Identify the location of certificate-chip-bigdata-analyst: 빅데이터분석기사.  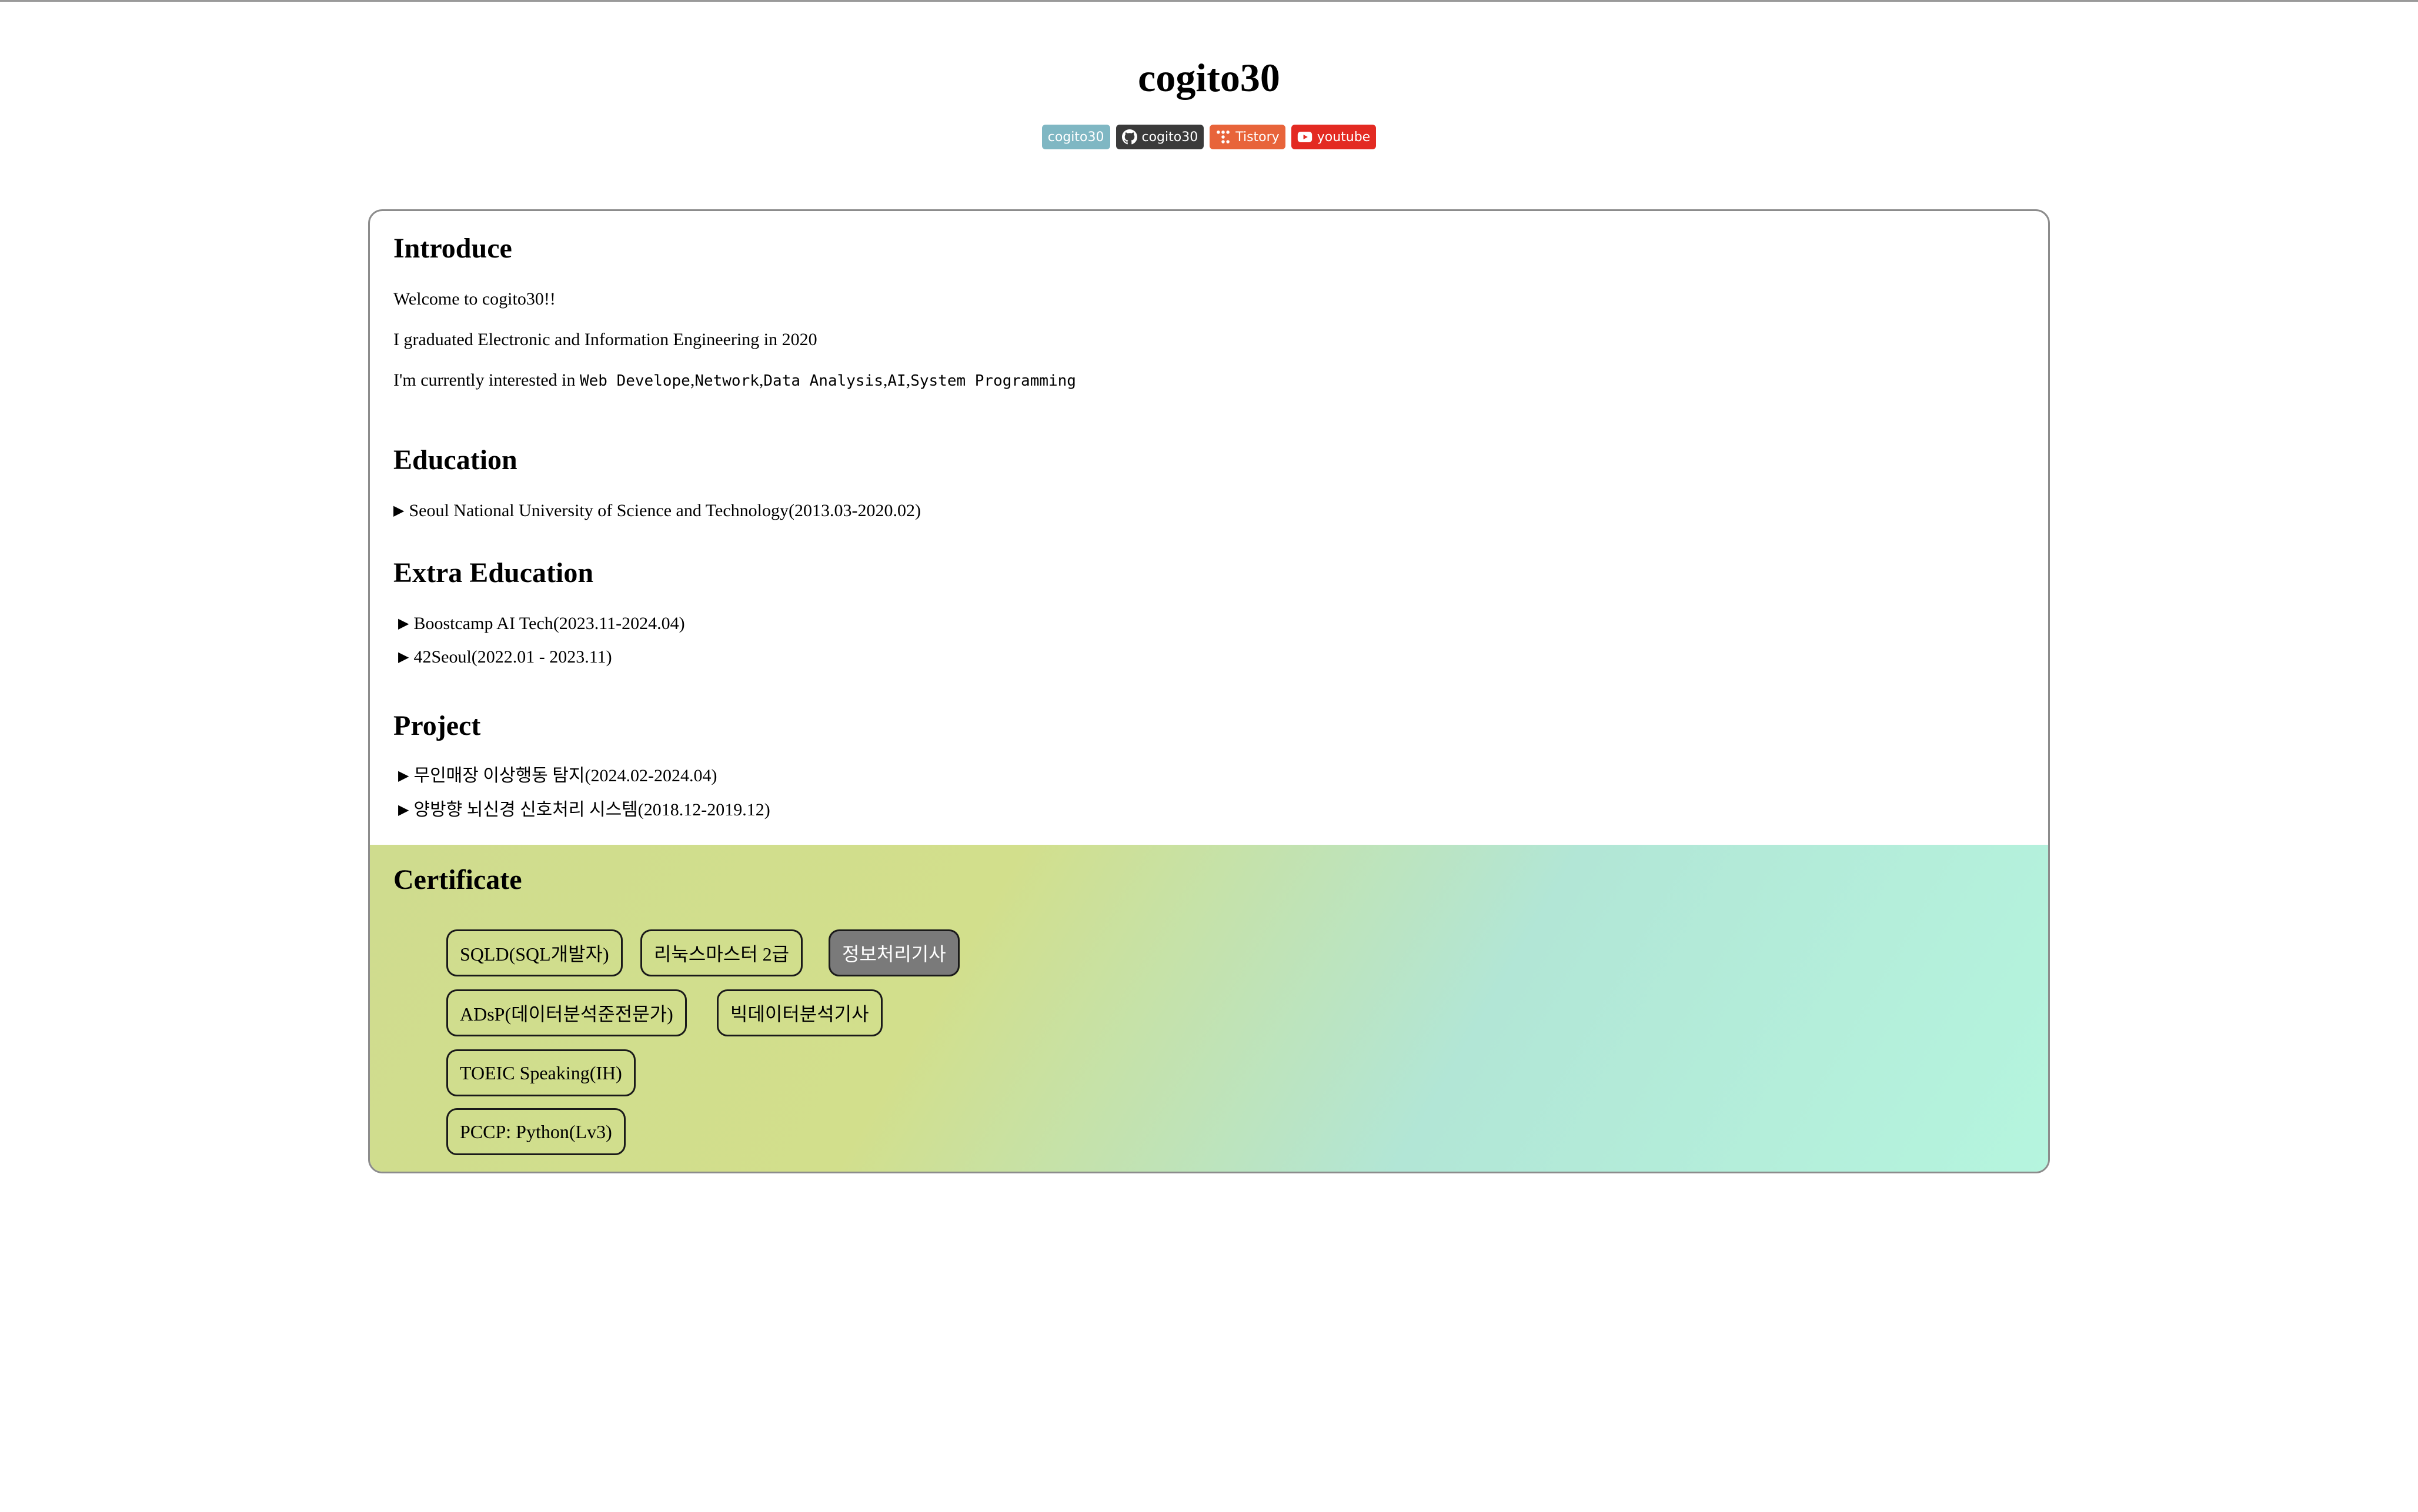
(800, 1013).